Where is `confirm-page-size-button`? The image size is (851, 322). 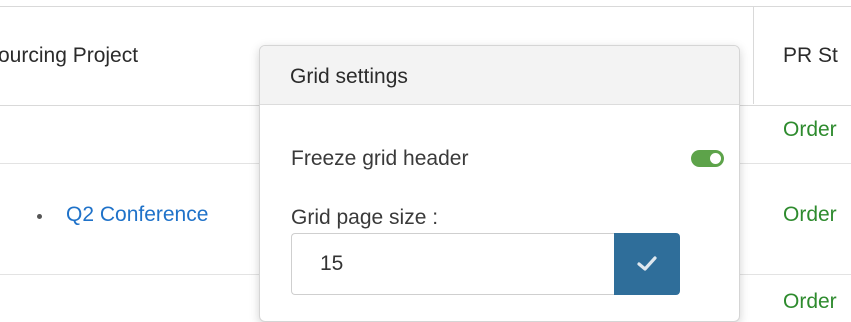
confirm-page-size-button is located at coordinates (647, 264).